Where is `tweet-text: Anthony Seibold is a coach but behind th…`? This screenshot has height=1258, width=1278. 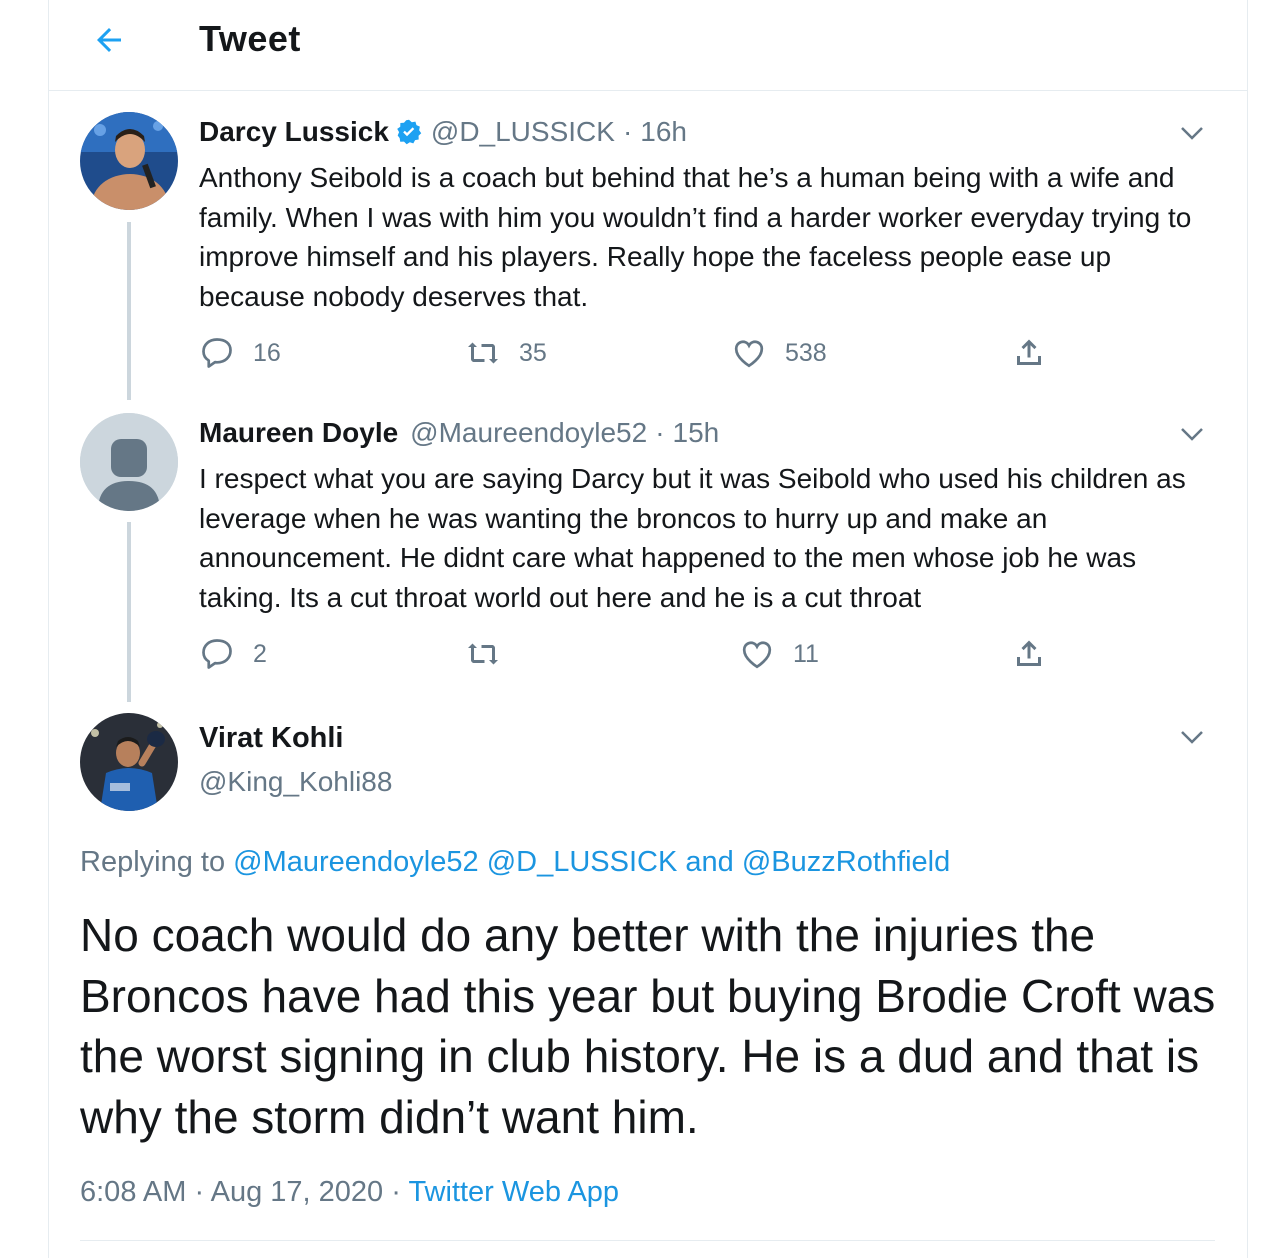 tweet-text: Anthony Seibold is a coach but behind th… is located at coordinates (695, 237).